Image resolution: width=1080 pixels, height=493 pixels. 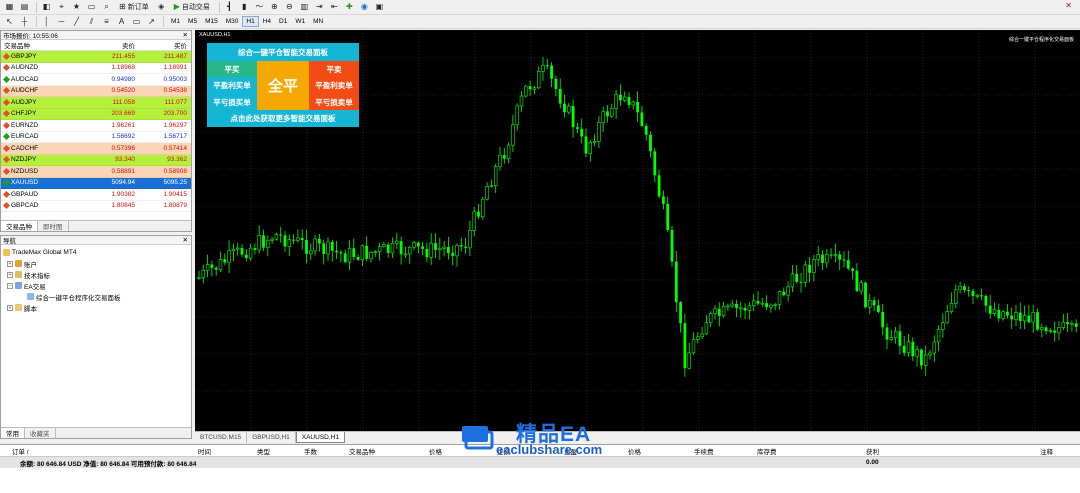 What do you see at coordinates (192, 7) in the screenshot?
I see `auto-trading-button: ▶ 自动交易` at bounding box center [192, 7].